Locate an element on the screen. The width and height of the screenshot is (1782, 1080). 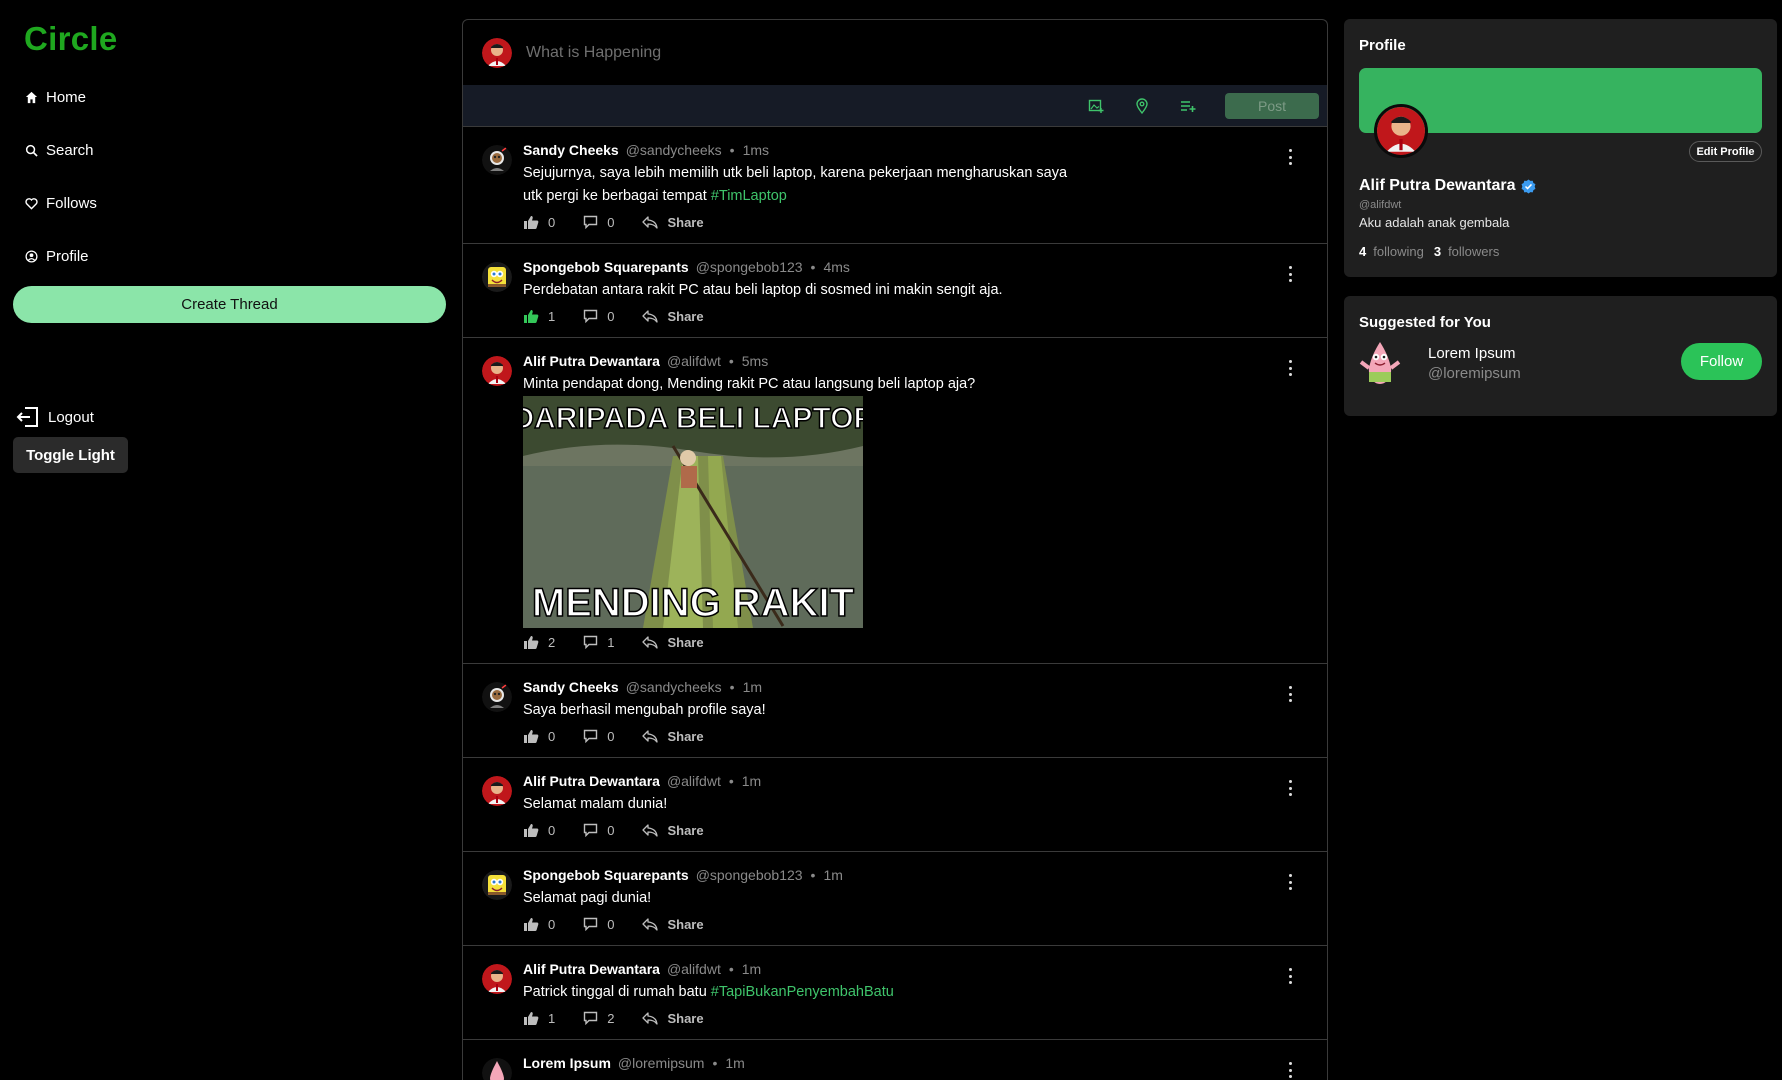
add-list-icon is located at coordinates (1188, 106).